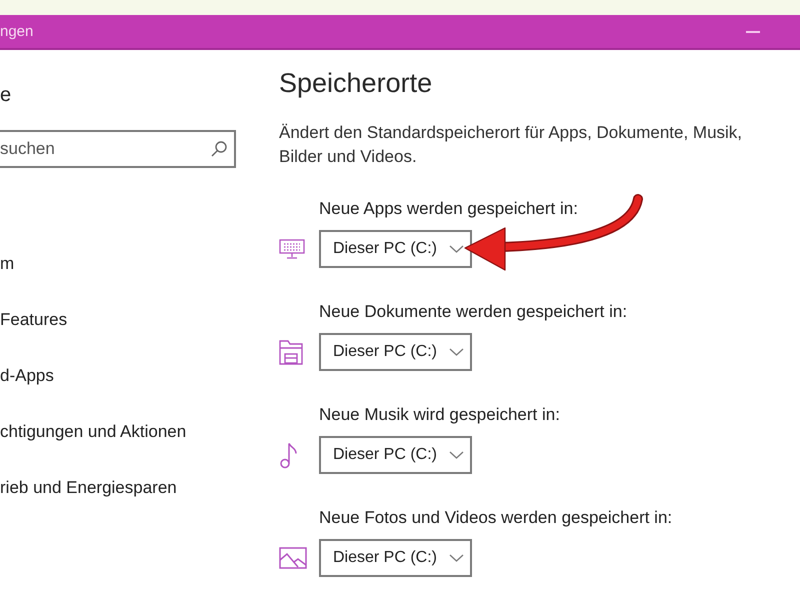 This screenshot has width=800, height=600. I want to click on sidebar-heading: e, so click(6, 95).